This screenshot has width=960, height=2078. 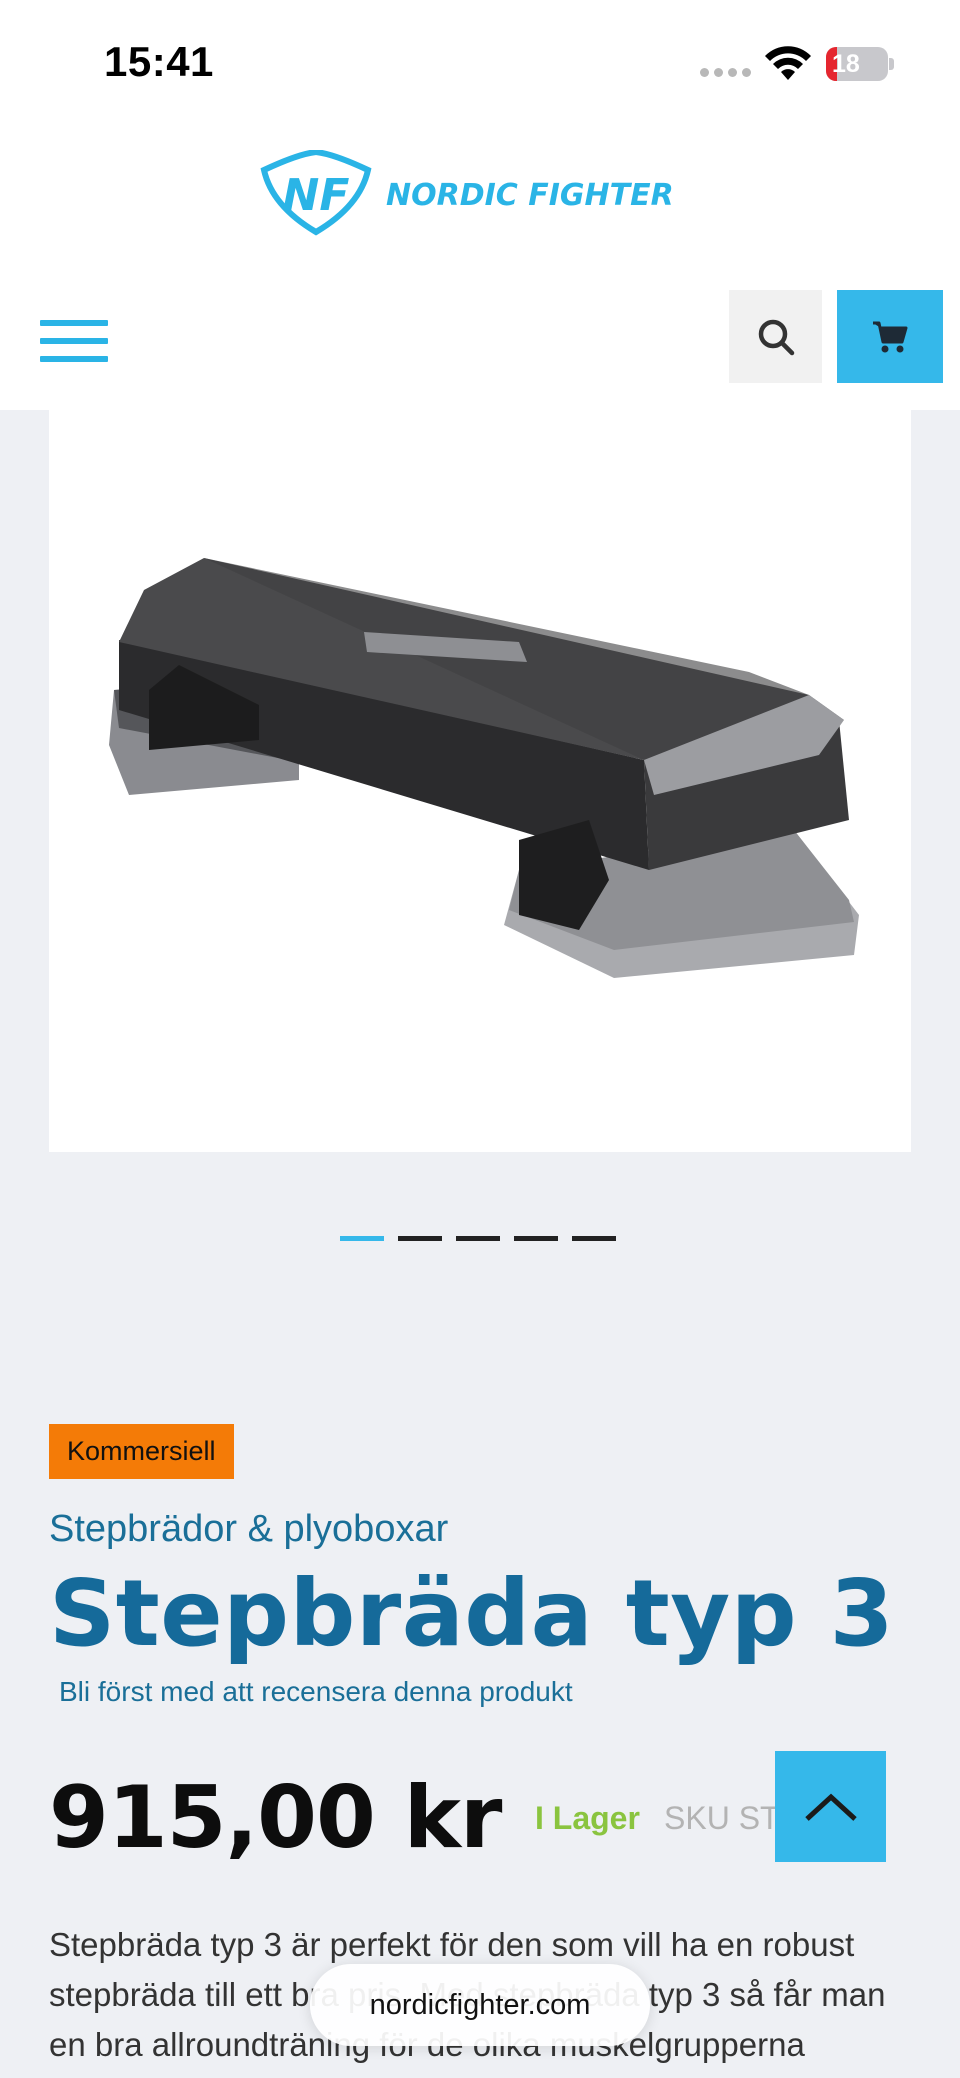 I want to click on menu-button, so click(x=75, y=342).